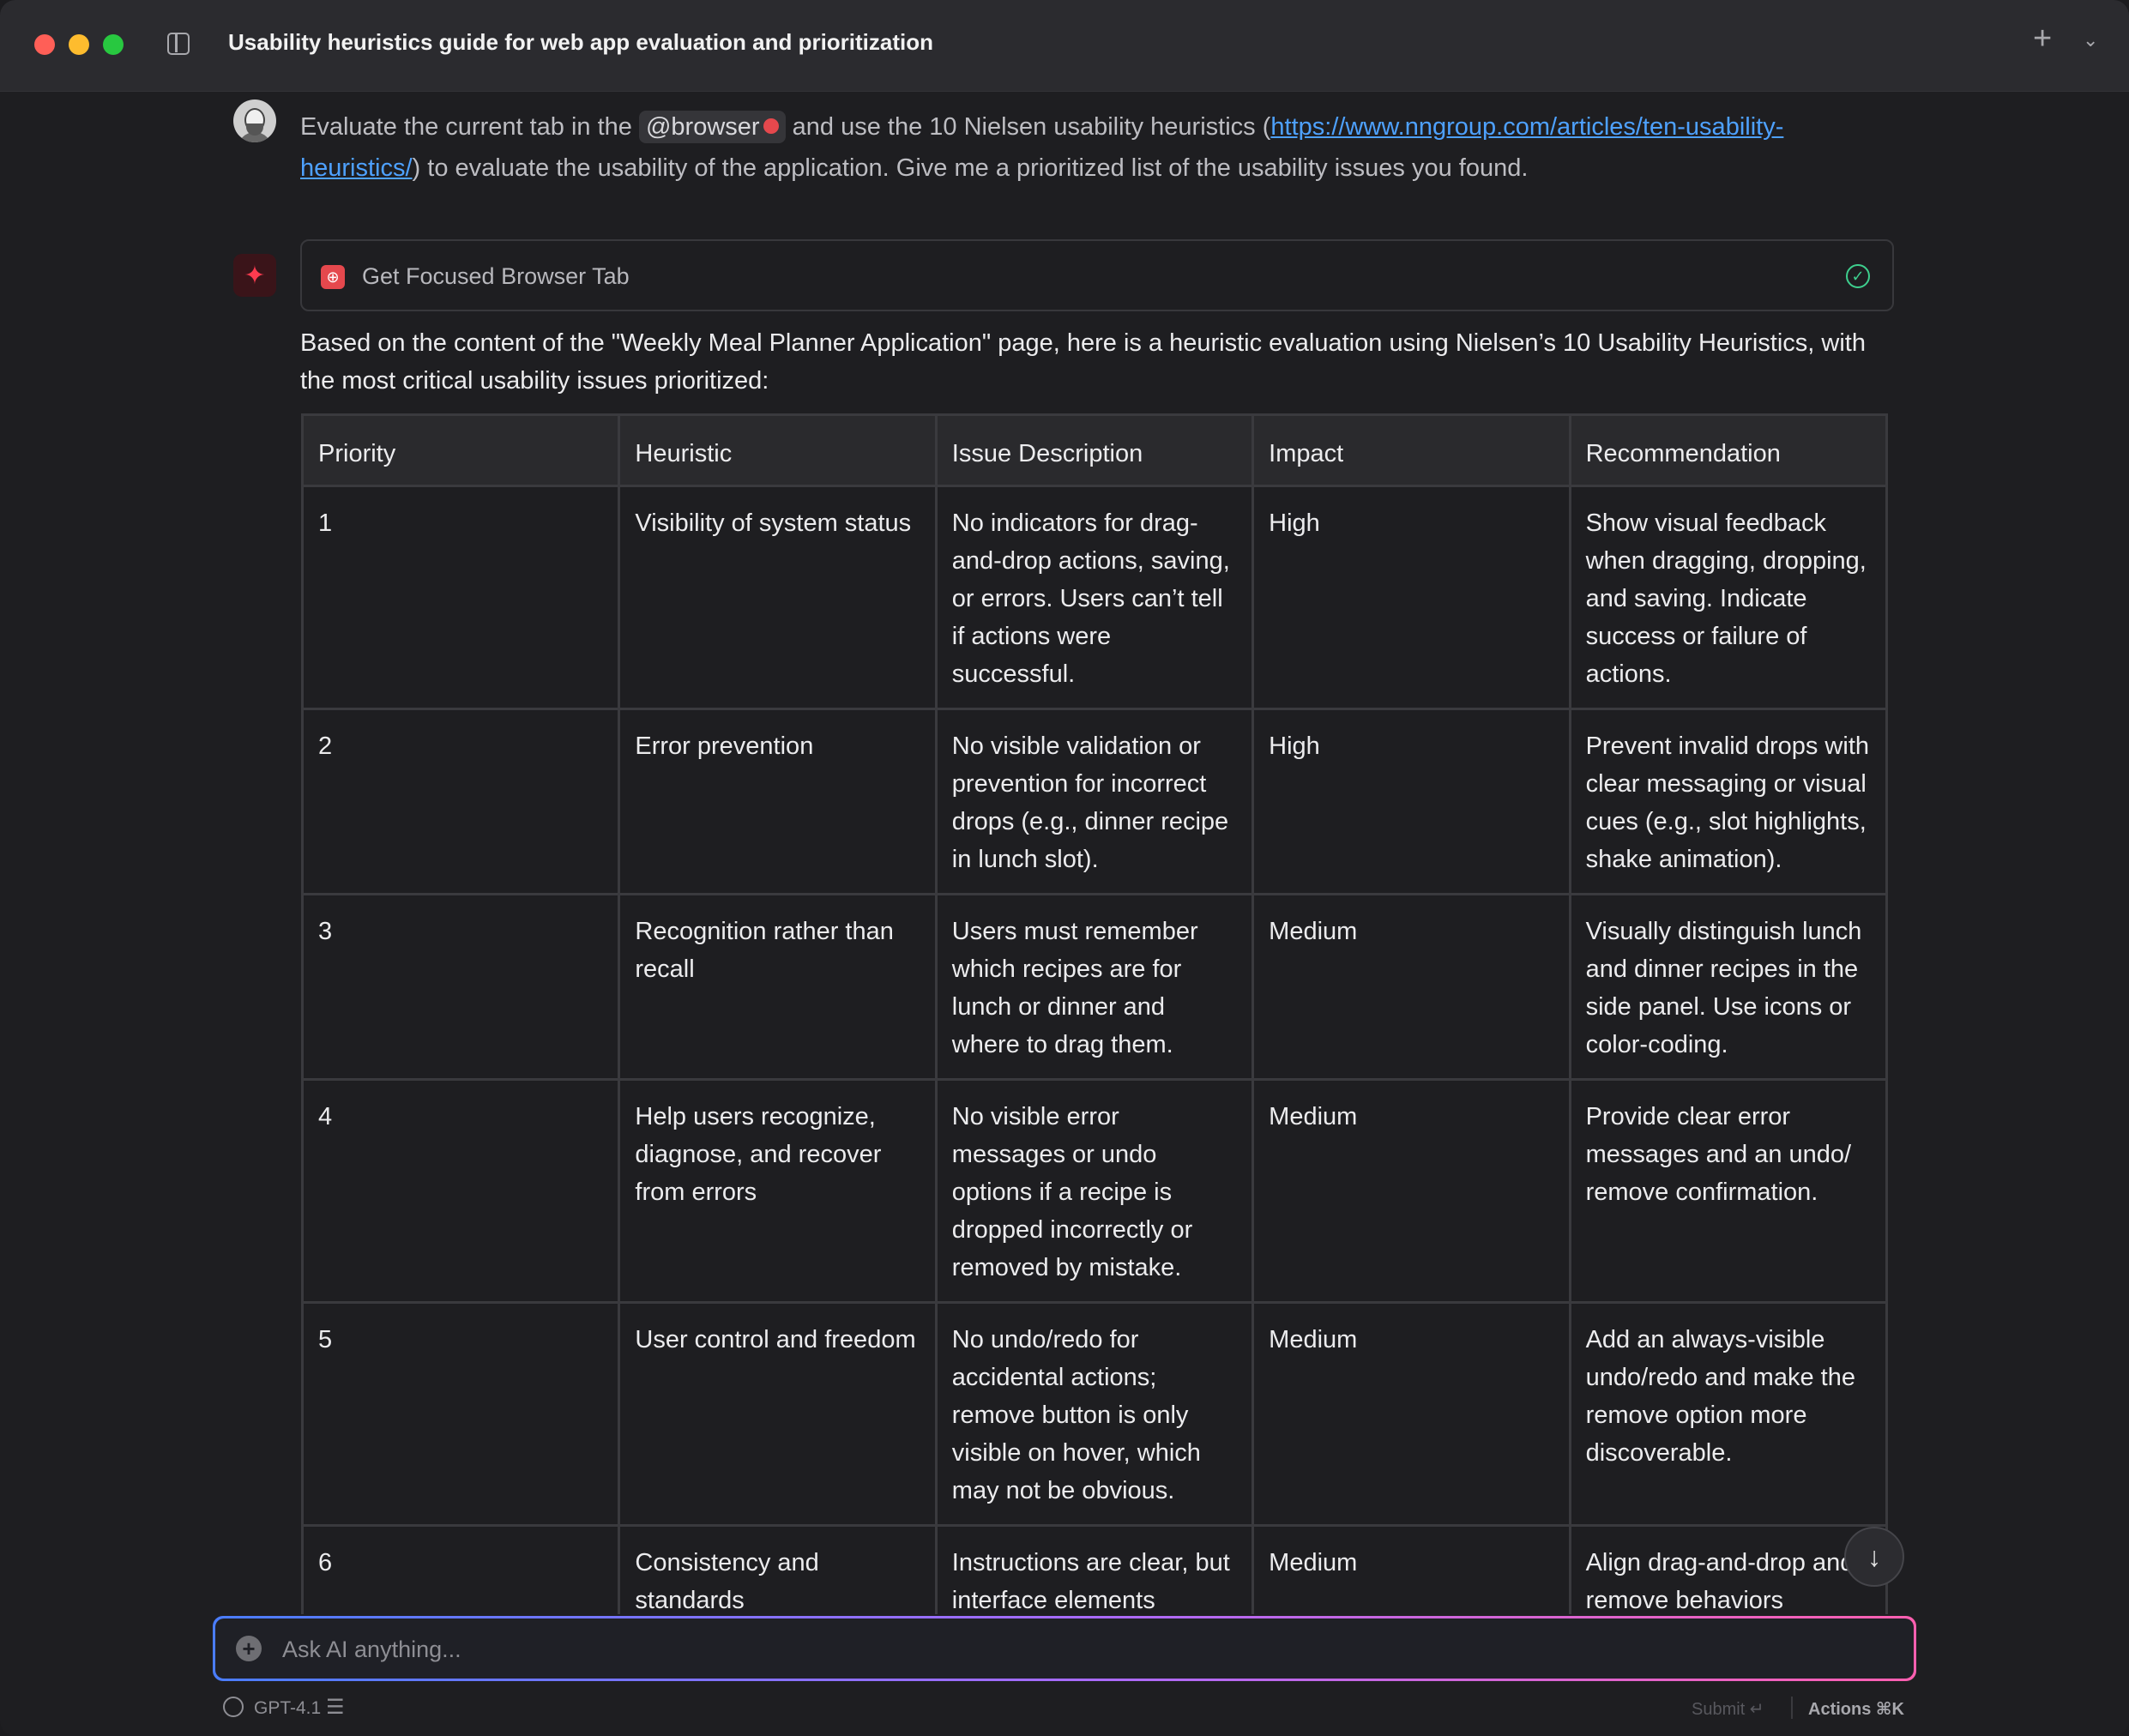 The height and width of the screenshot is (1736, 2129). Describe the element at coordinates (461, 1569) in the screenshot. I see `table-cell: 6` at that location.